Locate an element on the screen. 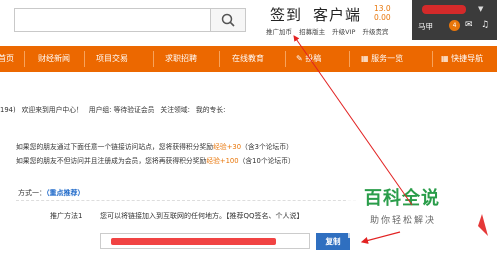  method-label: 方式一： is located at coordinates (32, 193).